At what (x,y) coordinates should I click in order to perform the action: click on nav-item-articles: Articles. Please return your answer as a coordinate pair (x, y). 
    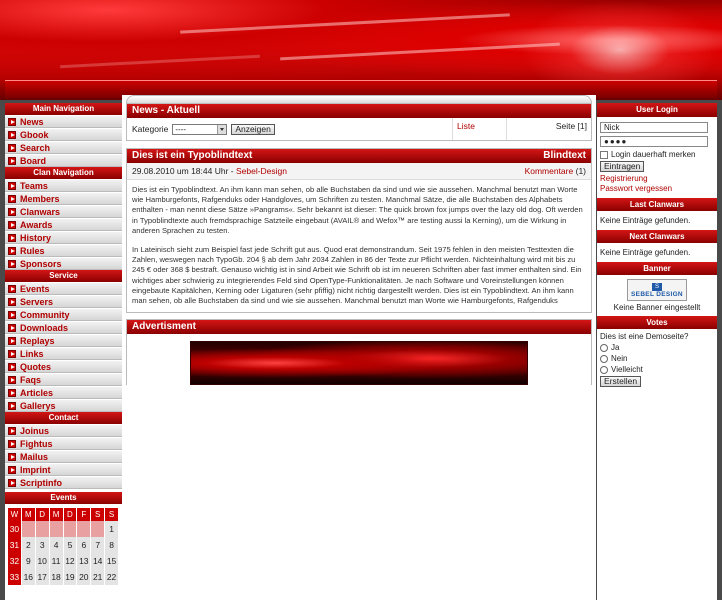
    Looking at the image, I should click on (63, 392).